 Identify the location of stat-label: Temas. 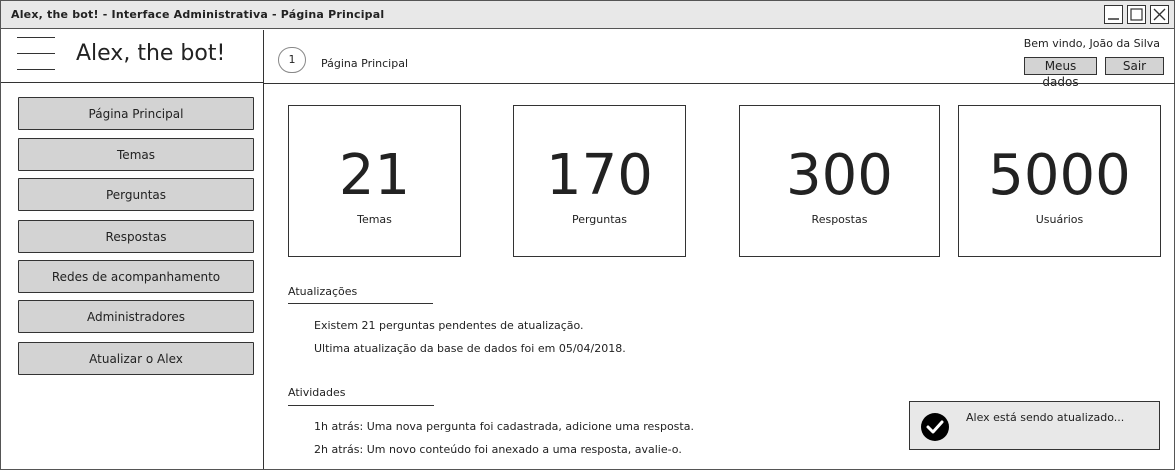
(374, 219).